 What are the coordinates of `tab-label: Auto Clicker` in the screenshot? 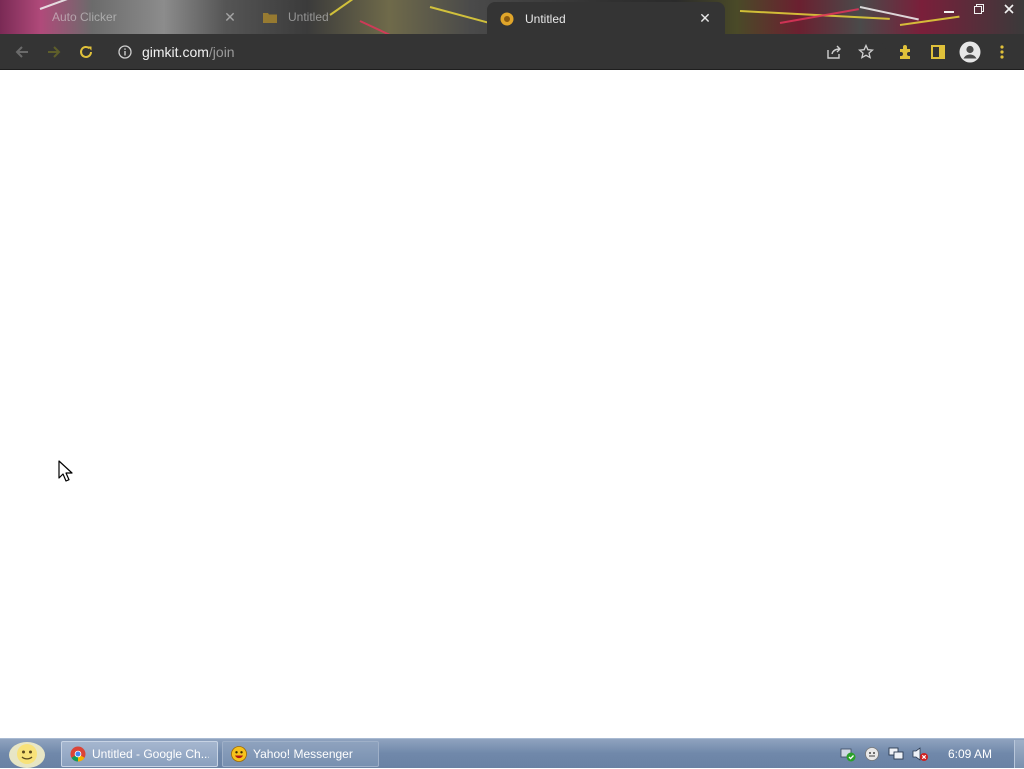 It's located at (84, 17).